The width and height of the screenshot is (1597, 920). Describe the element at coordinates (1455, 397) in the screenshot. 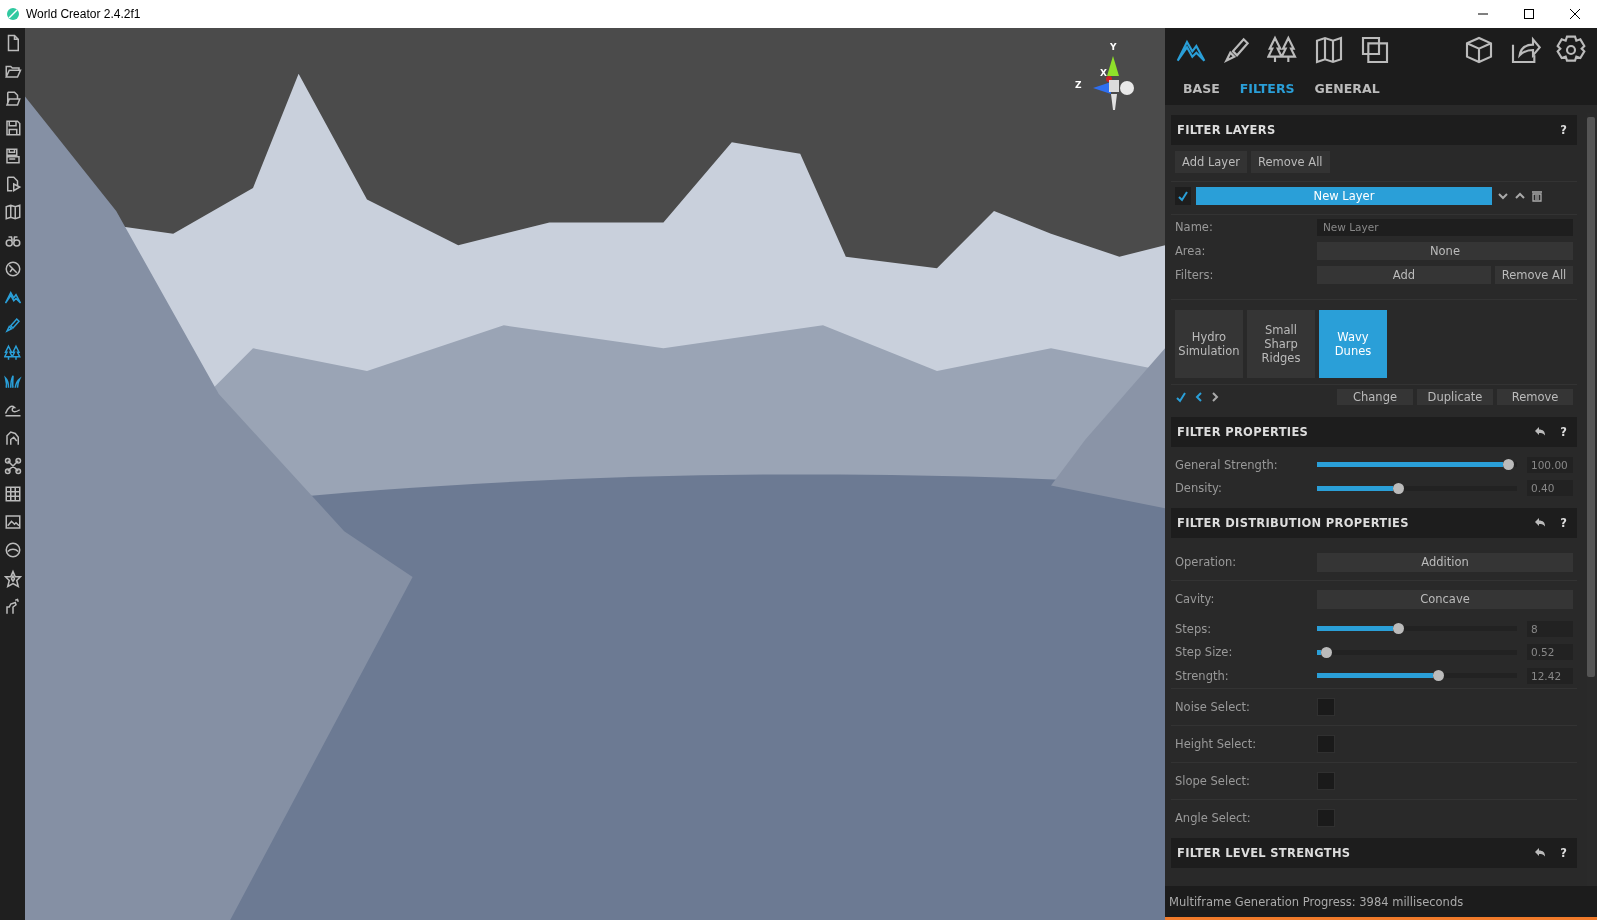

I see `filter-action-button: Duplicate` at that location.